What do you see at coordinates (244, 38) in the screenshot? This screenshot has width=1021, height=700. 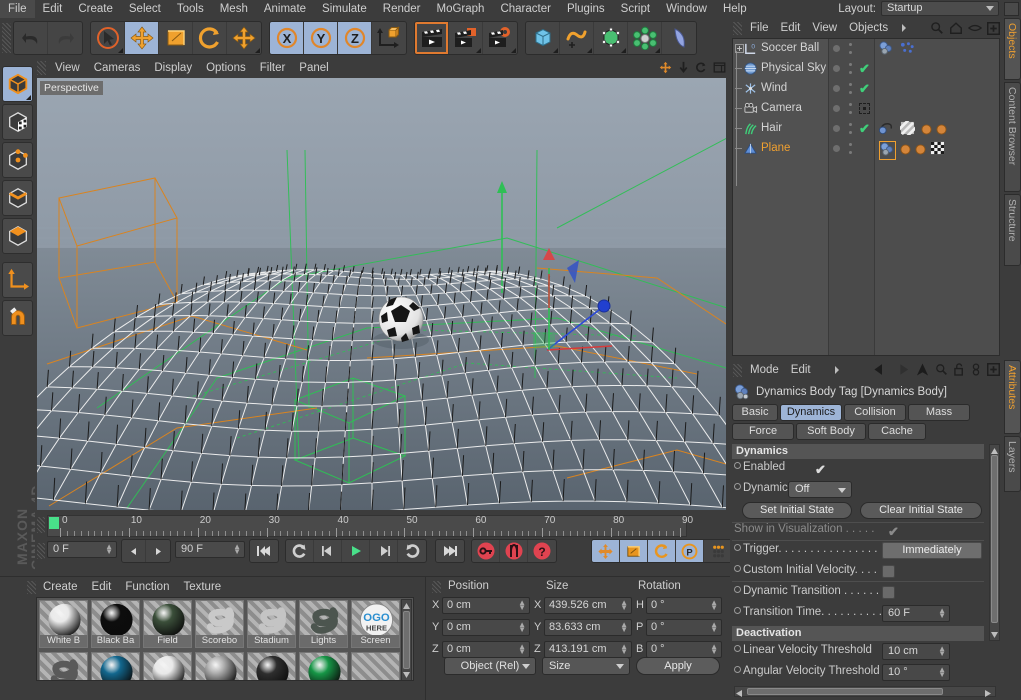 I see `move-alt-icon` at bounding box center [244, 38].